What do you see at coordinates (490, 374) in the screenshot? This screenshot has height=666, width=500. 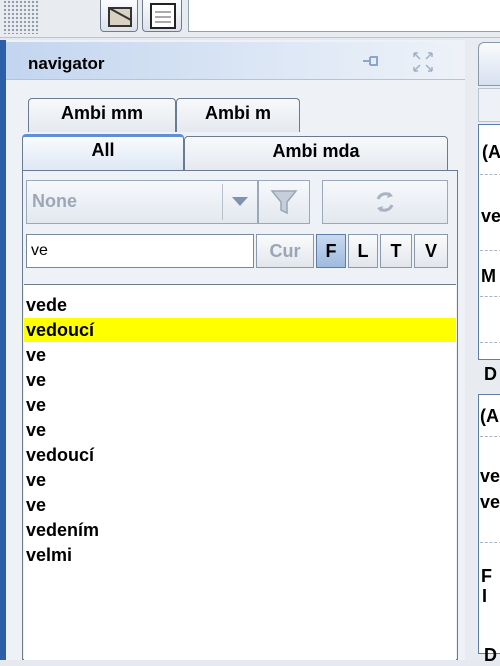 I see `right-section-label: D` at bounding box center [490, 374].